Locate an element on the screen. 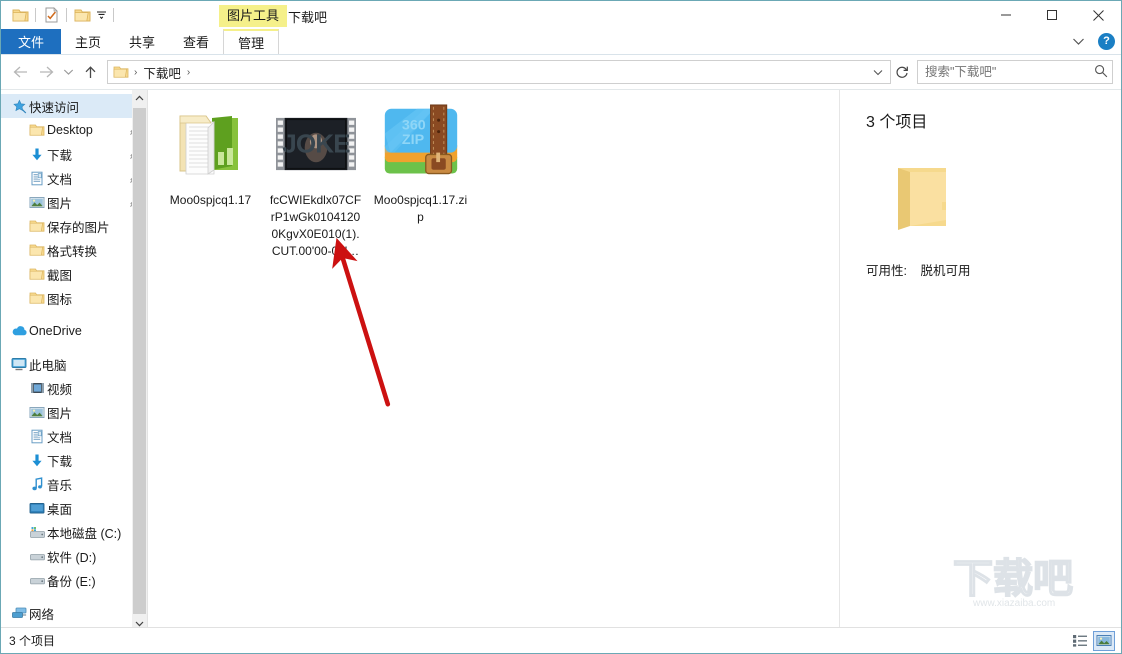 The height and width of the screenshot is (654, 1122). sidebar-label: 备份 (E:) is located at coordinates (71, 581).